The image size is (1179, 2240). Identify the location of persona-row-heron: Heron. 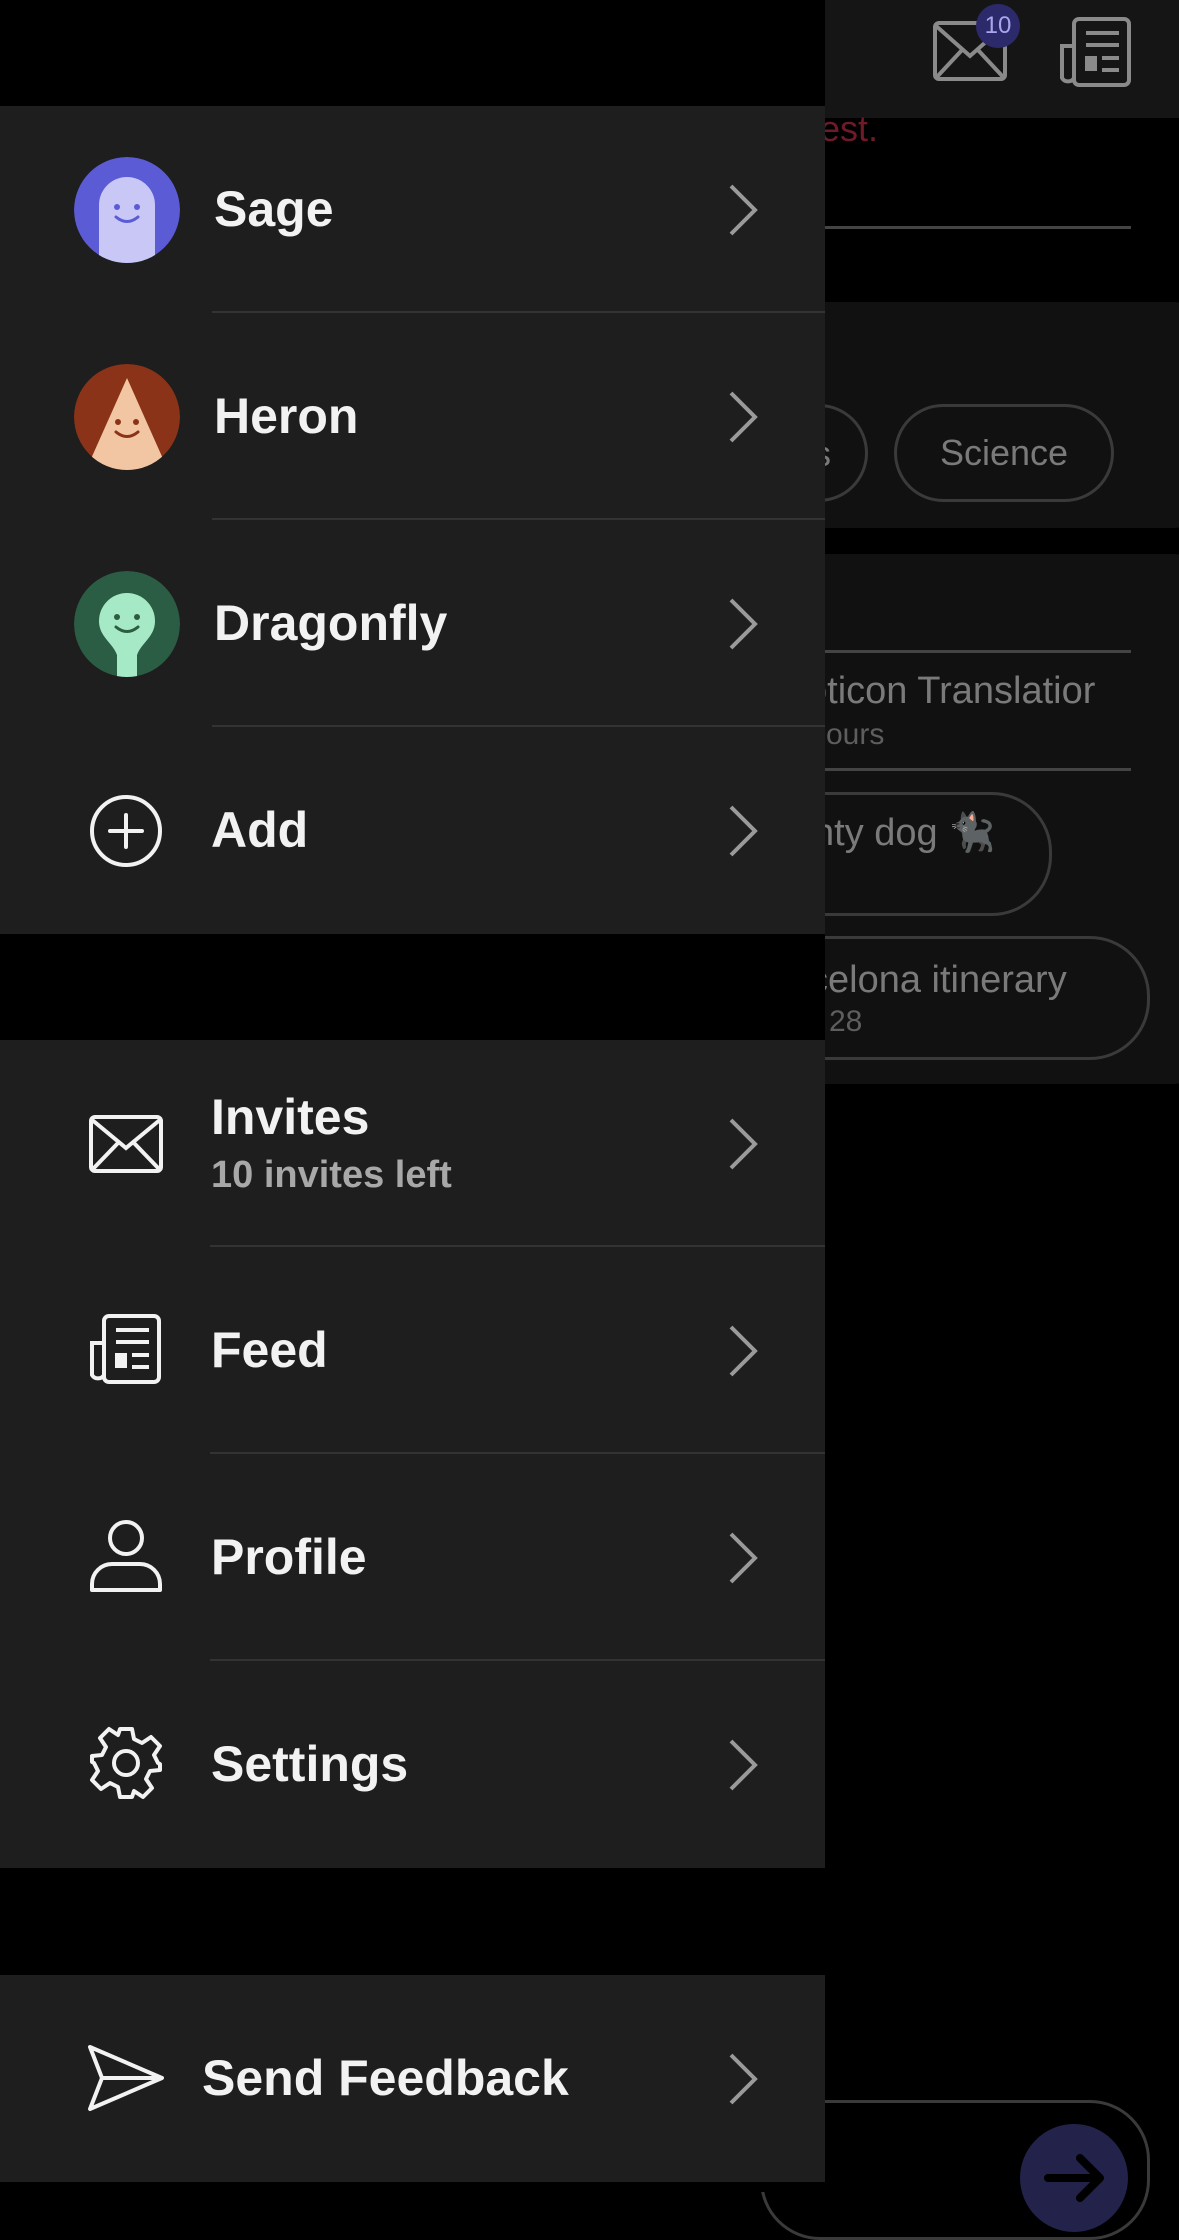
(412, 416).